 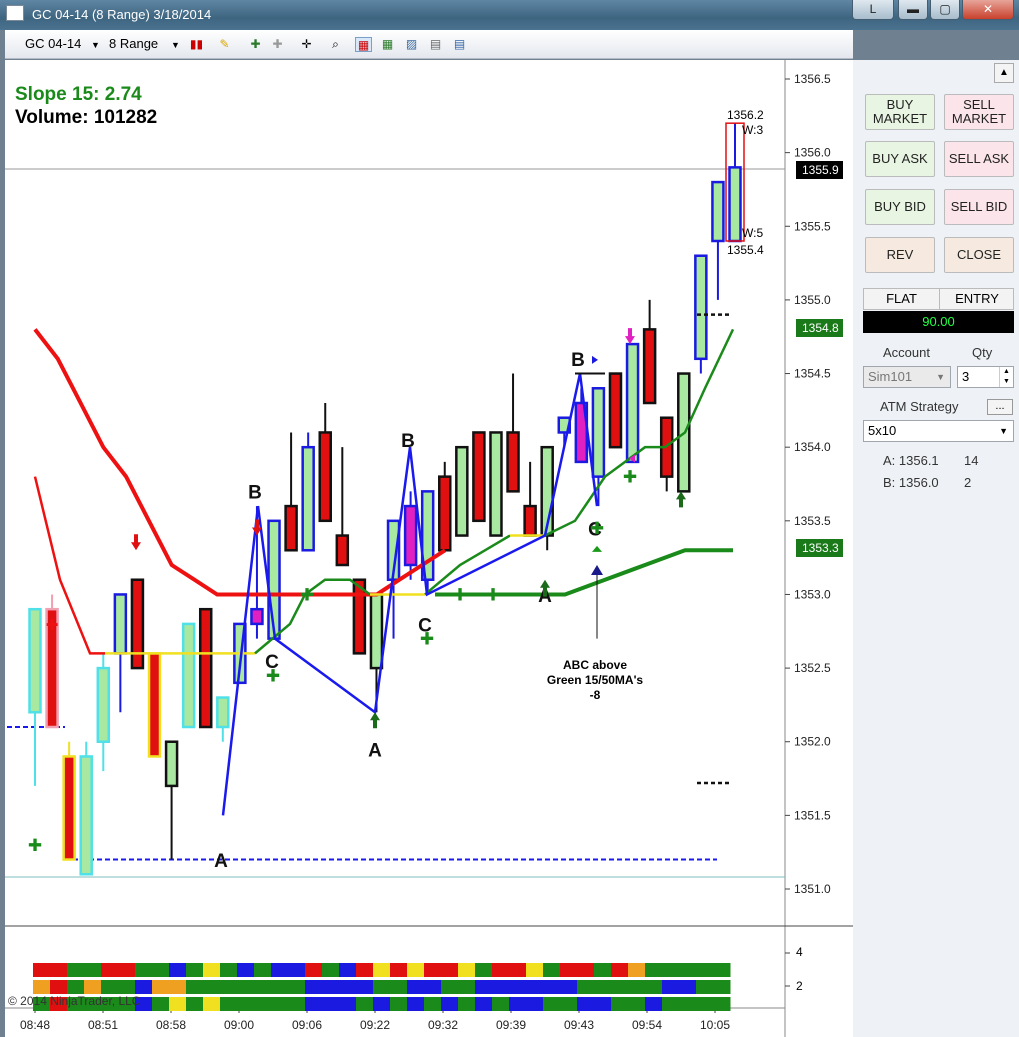 What do you see at coordinates (459, 44) in the screenshot?
I see `properties-icon: ▤` at bounding box center [459, 44].